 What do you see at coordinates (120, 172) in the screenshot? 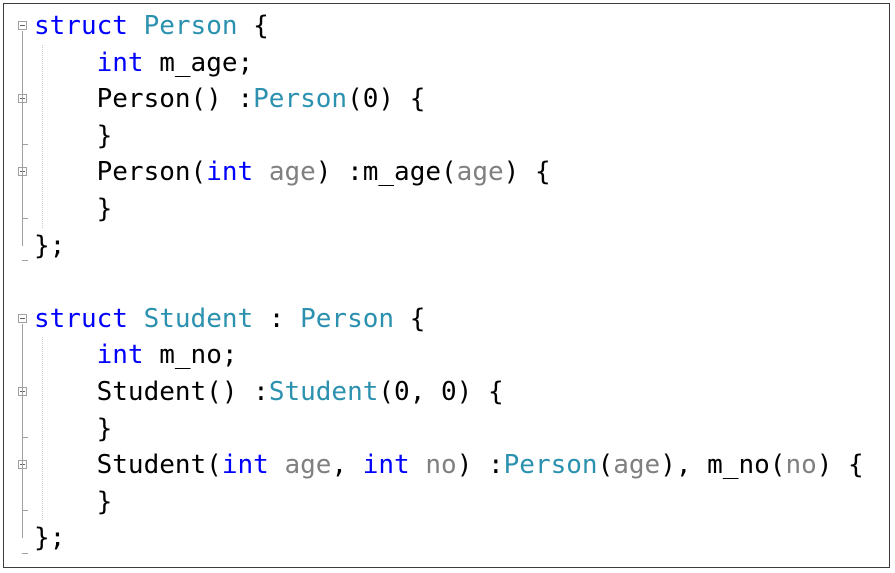
I see `text-token: Person(` at bounding box center [120, 172].